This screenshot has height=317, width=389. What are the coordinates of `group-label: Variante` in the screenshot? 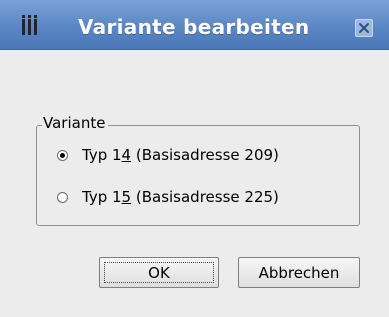 It's located at (75, 123).